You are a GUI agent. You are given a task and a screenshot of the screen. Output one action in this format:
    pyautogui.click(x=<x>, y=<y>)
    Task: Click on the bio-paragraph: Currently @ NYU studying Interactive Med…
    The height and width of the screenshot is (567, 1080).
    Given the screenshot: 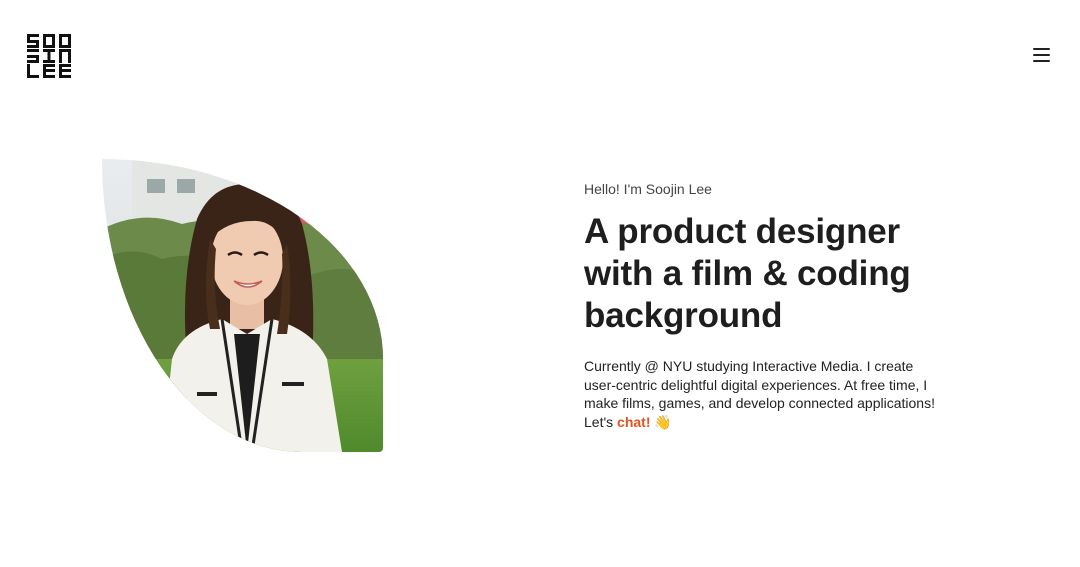 What is the action you would take?
    pyautogui.click(x=764, y=394)
    